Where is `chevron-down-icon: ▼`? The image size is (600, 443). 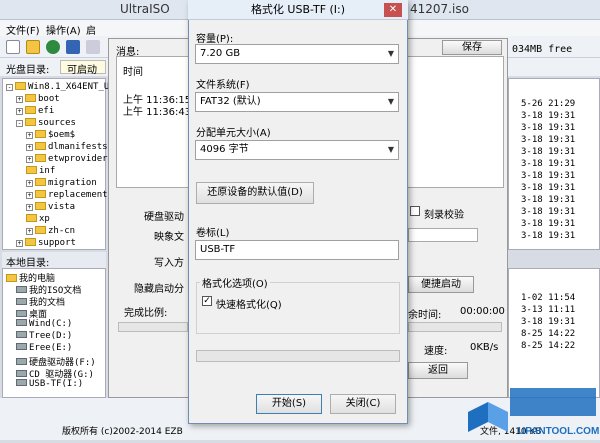 chevron-down-icon: ▼ is located at coordinates (390, 53).